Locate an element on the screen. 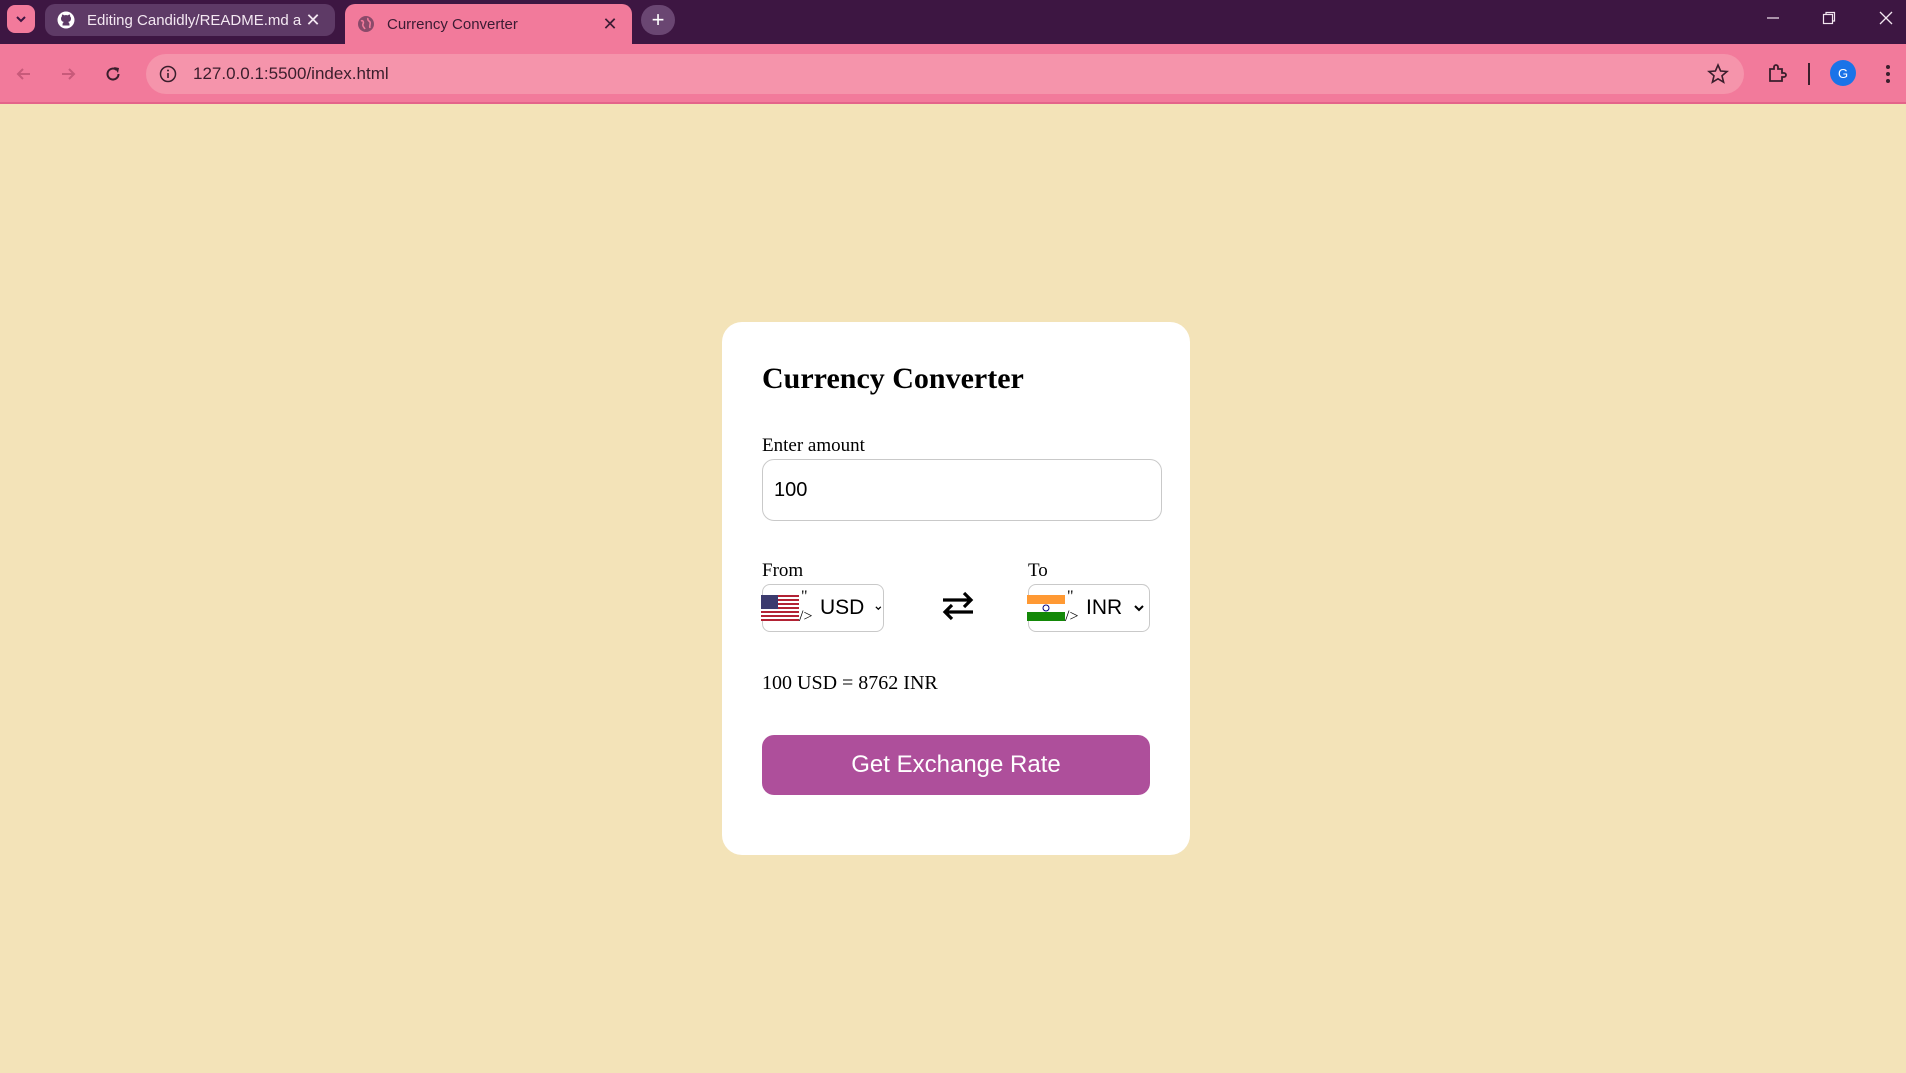 The width and height of the screenshot is (1906, 1073). swap-arrows-icon is located at coordinates (958, 606).